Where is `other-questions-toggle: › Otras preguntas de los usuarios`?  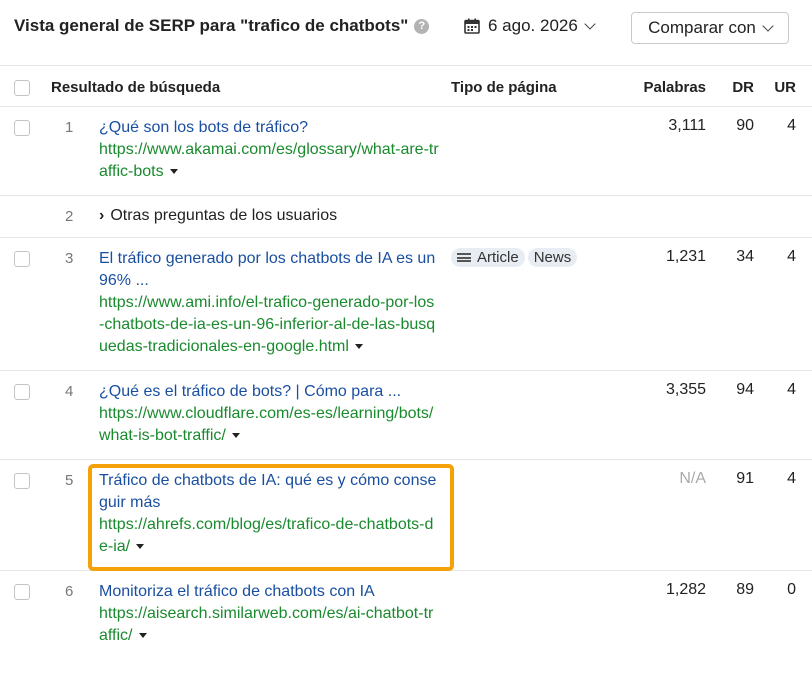
other-questions-toggle: › Otras preguntas de los usuarios is located at coordinates (455, 216).